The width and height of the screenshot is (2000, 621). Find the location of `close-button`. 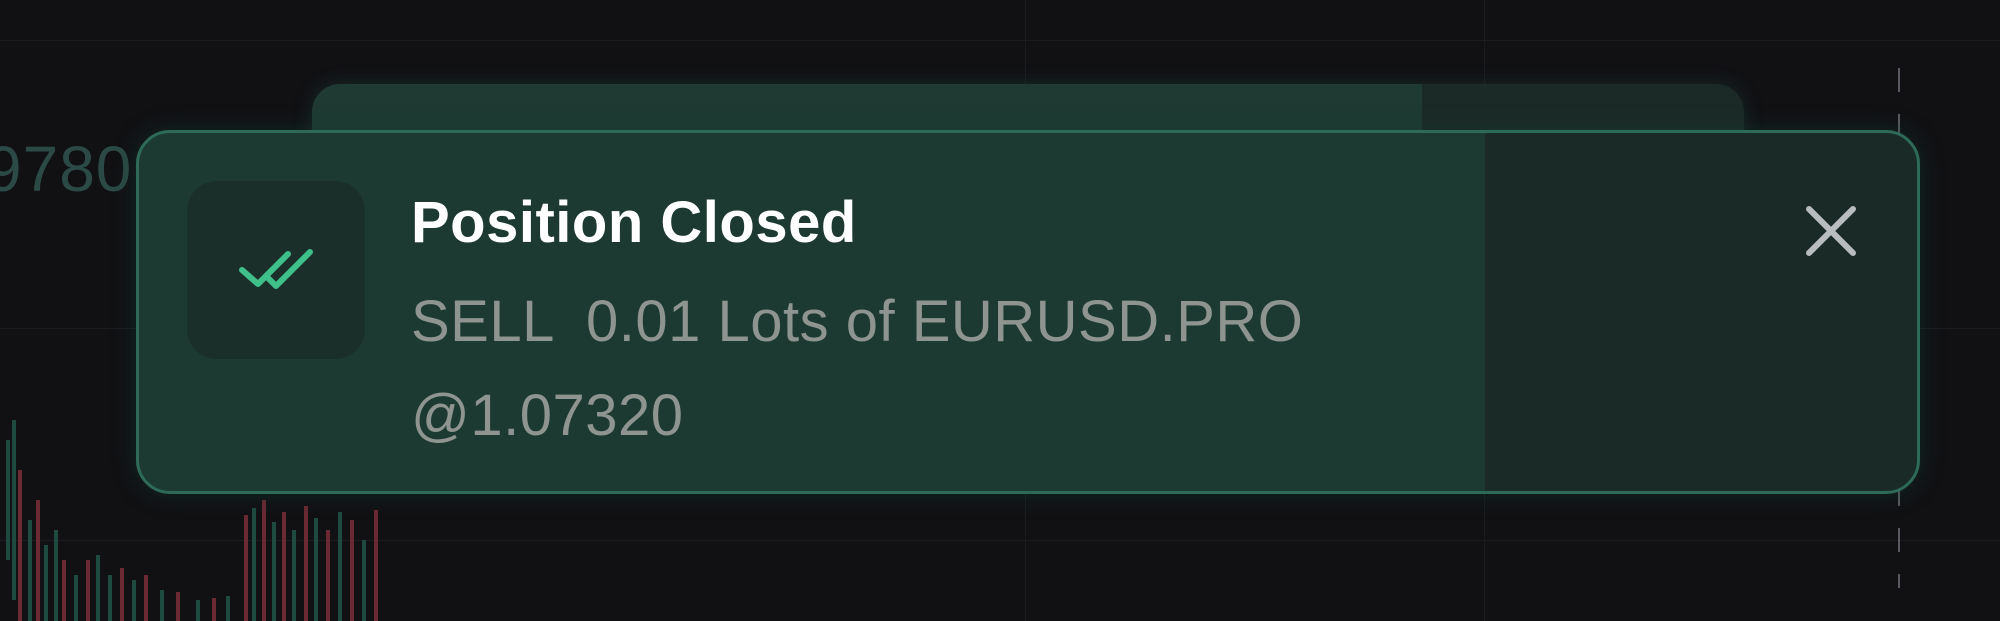

close-button is located at coordinates (1831, 231).